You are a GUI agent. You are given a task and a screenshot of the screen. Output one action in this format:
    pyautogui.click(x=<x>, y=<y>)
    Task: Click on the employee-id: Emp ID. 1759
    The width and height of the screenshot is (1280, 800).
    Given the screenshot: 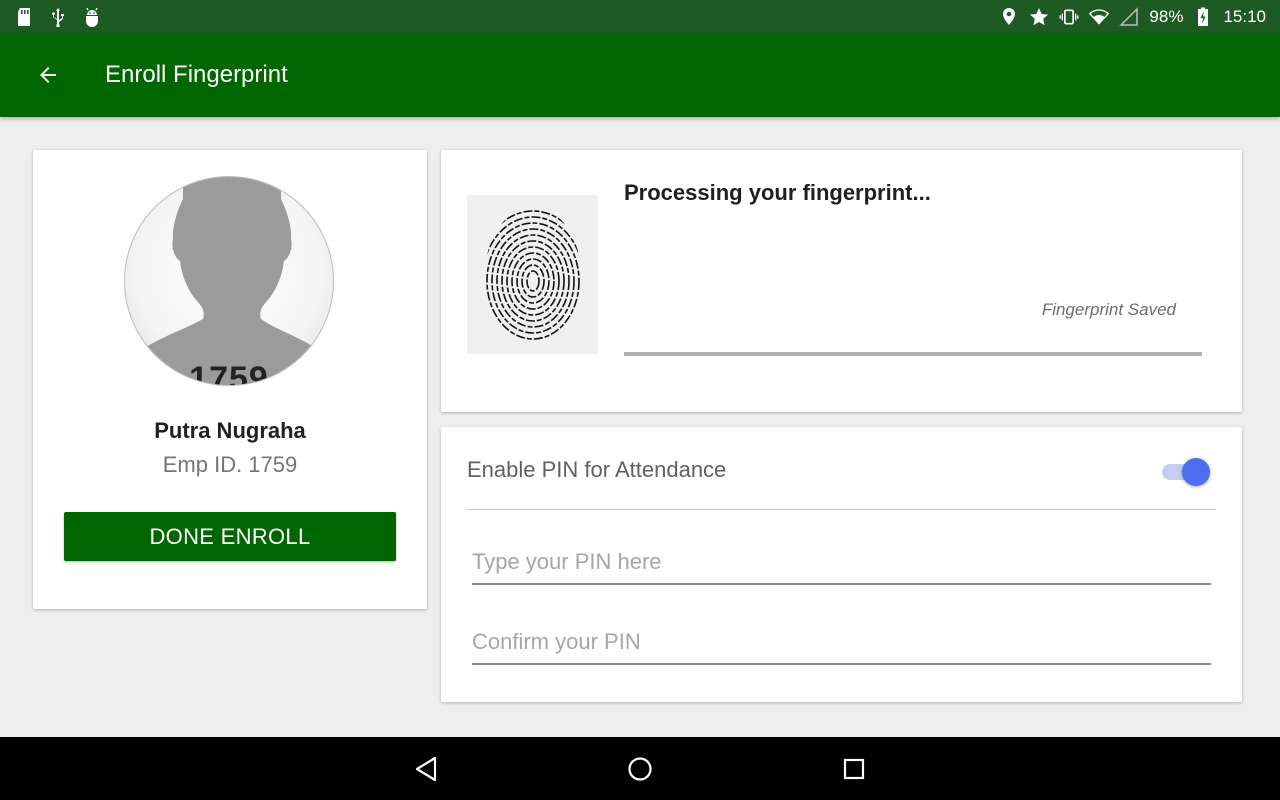 What is the action you would take?
    pyautogui.click(x=230, y=464)
    